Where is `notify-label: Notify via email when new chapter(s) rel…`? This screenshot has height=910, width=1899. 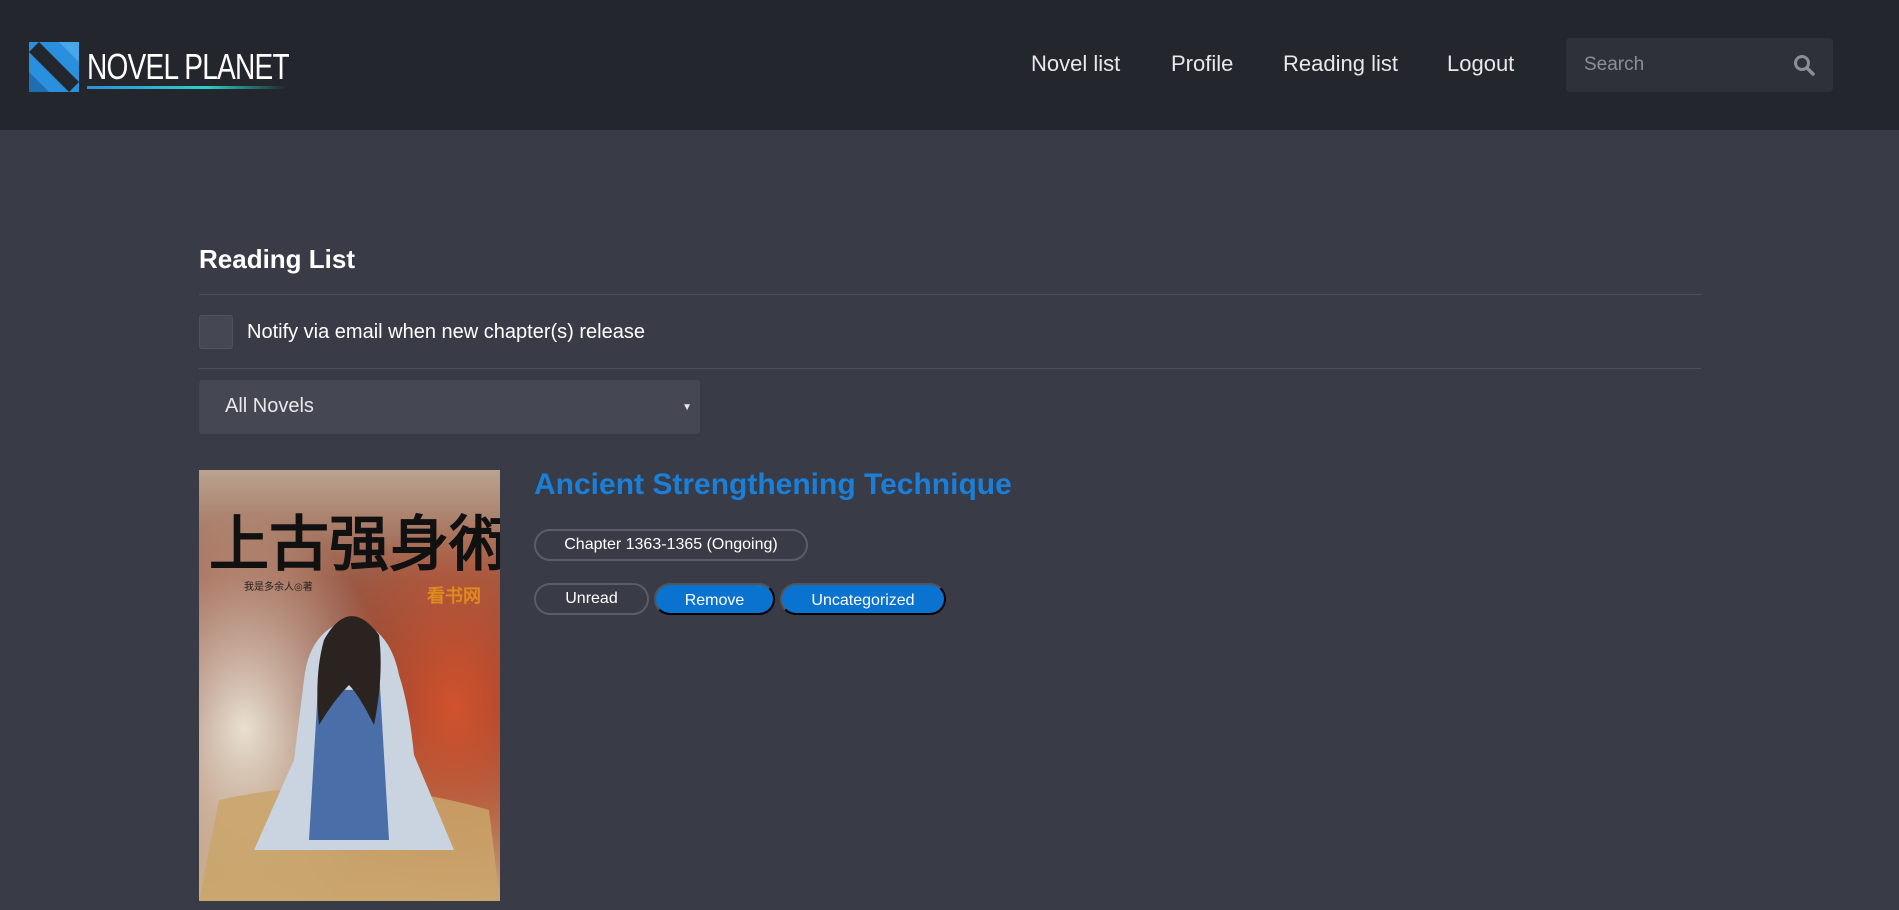 notify-label: Notify via email when new chapter(s) rel… is located at coordinates (446, 332).